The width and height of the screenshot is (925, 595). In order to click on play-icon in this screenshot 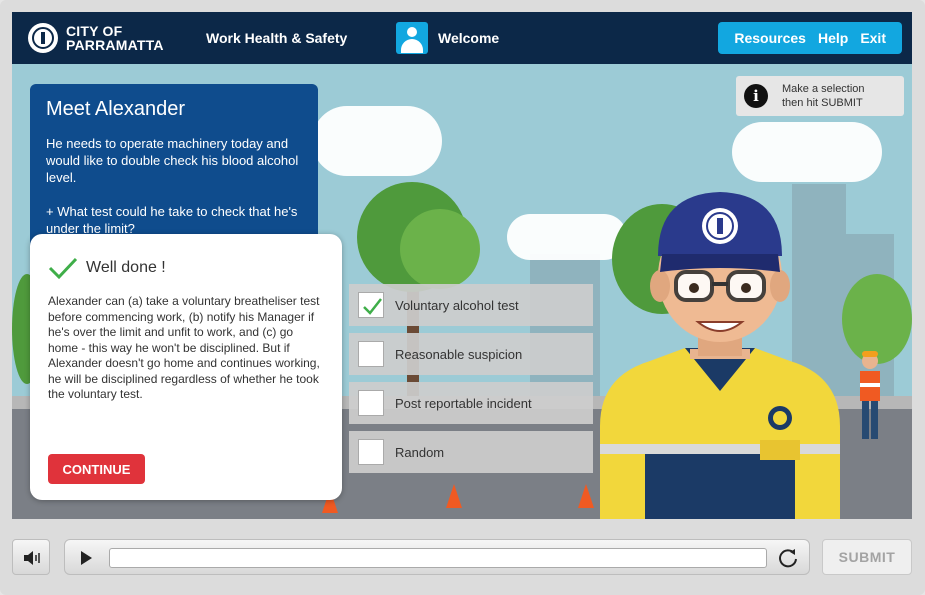, I will do `click(86, 558)`.